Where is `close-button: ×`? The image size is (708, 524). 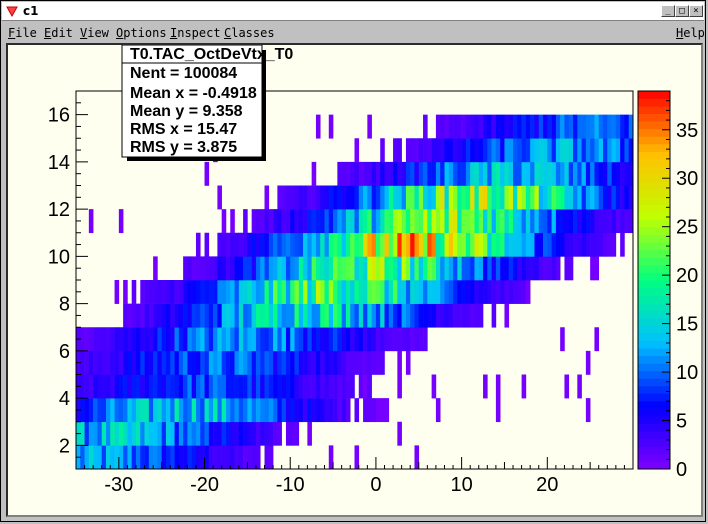
close-button: × is located at coordinates (696, 11).